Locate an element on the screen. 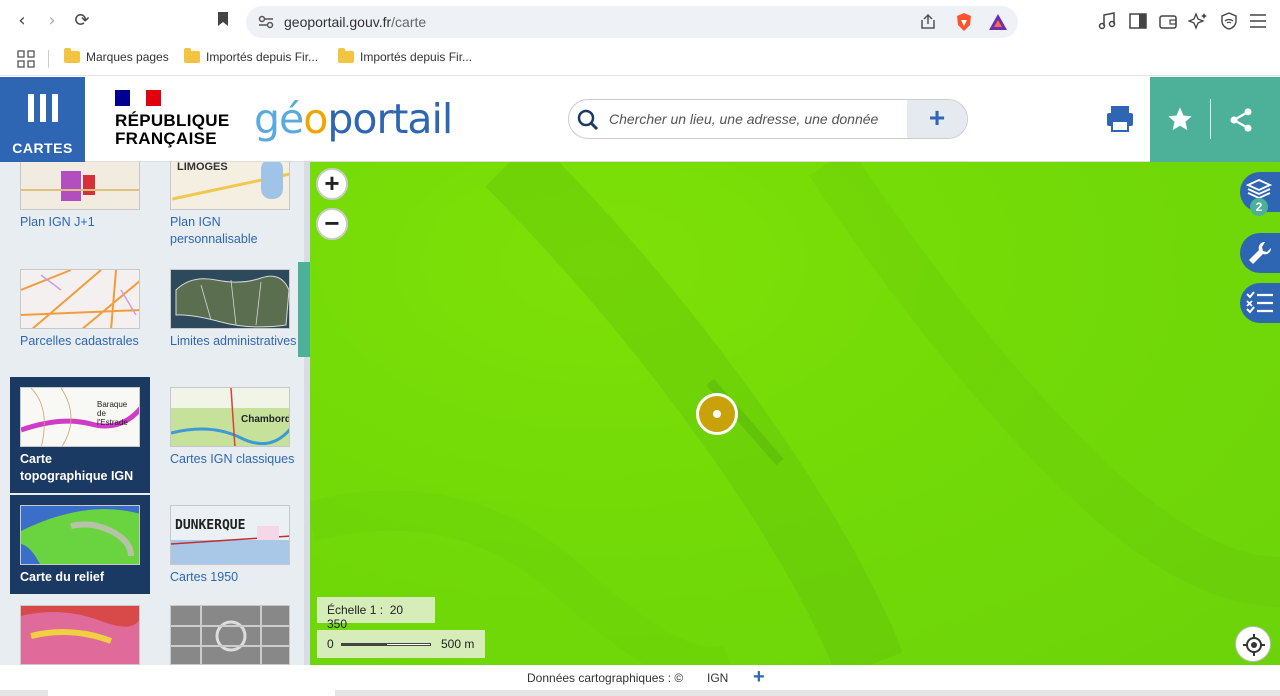 The image size is (1280, 696). tile-label: Plan IGN personnalisable is located at coordinates (214, 230).